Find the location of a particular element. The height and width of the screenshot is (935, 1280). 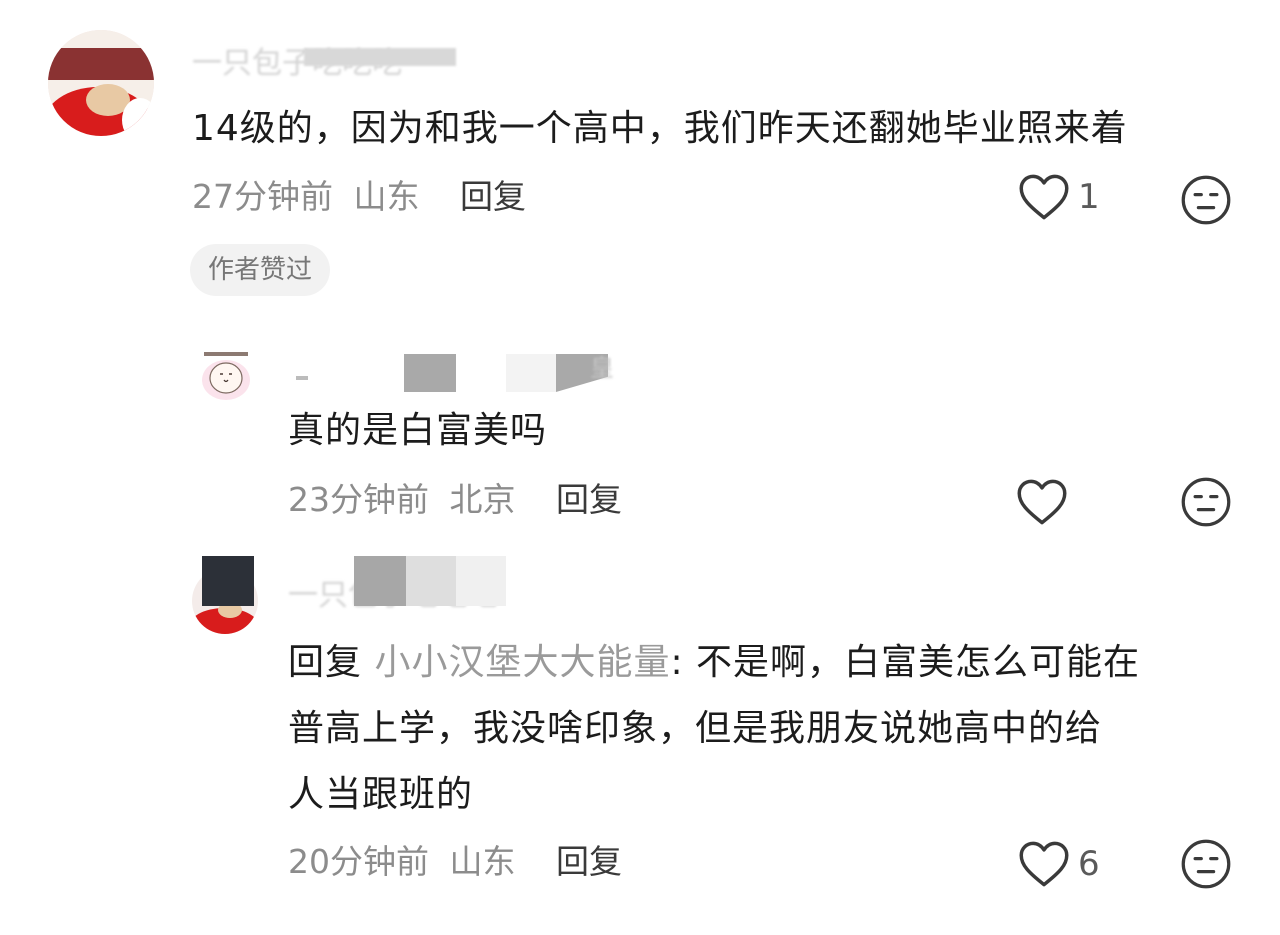

like-count: 1 is located at coordinates (1089, 197).